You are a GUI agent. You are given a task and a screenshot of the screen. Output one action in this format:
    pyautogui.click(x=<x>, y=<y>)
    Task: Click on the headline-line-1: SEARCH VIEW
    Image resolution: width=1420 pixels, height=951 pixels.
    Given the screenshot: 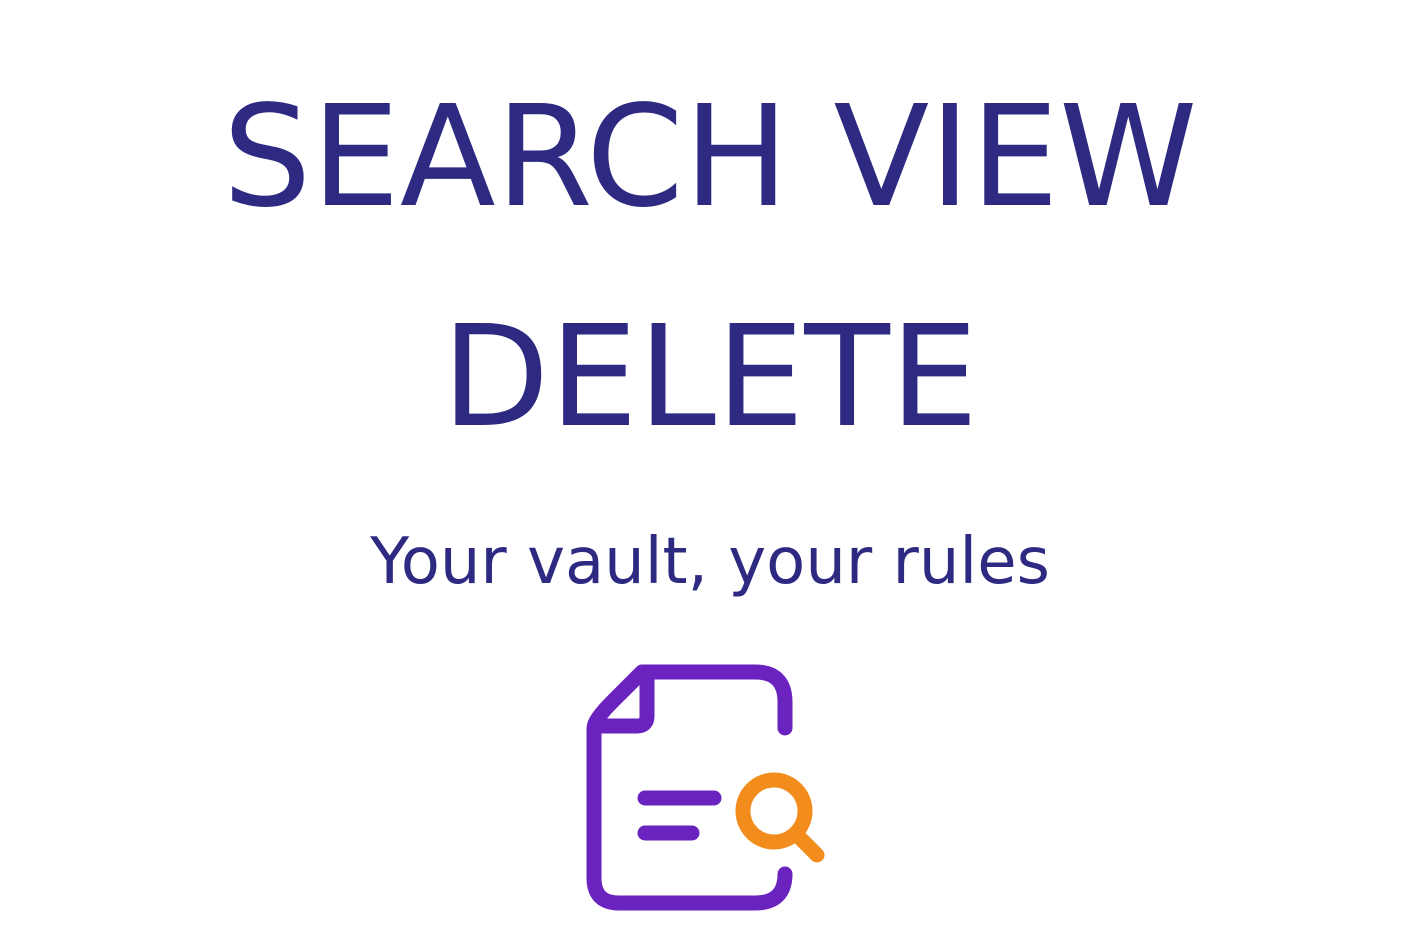 What is the action you would take?
    pyautogui.click(x=710, y=157)
    